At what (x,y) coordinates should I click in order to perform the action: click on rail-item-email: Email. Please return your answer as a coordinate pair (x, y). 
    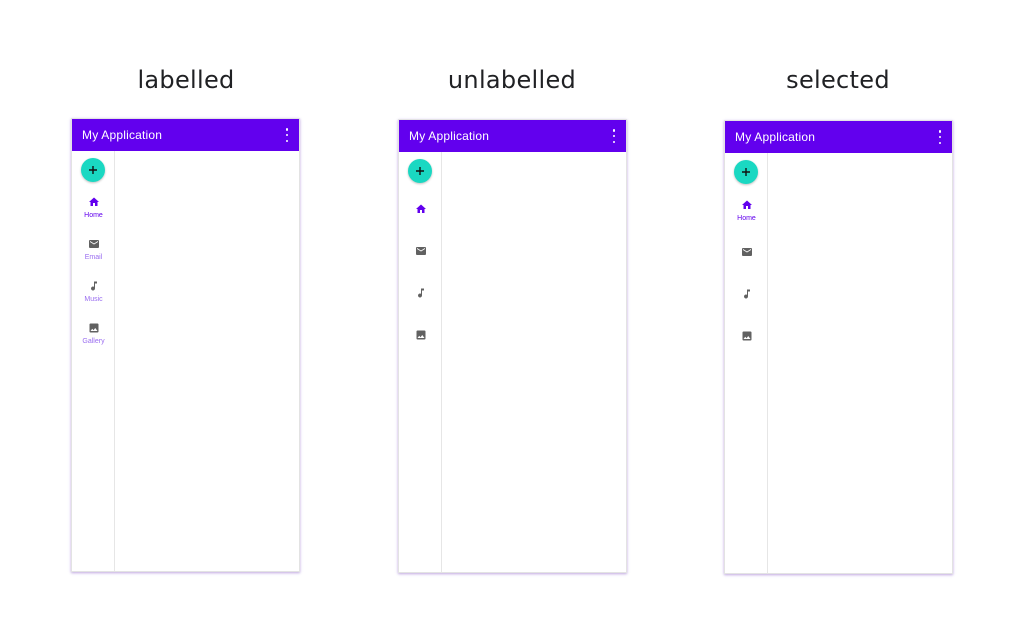
    Looking at the image, I should click on (93, 255).